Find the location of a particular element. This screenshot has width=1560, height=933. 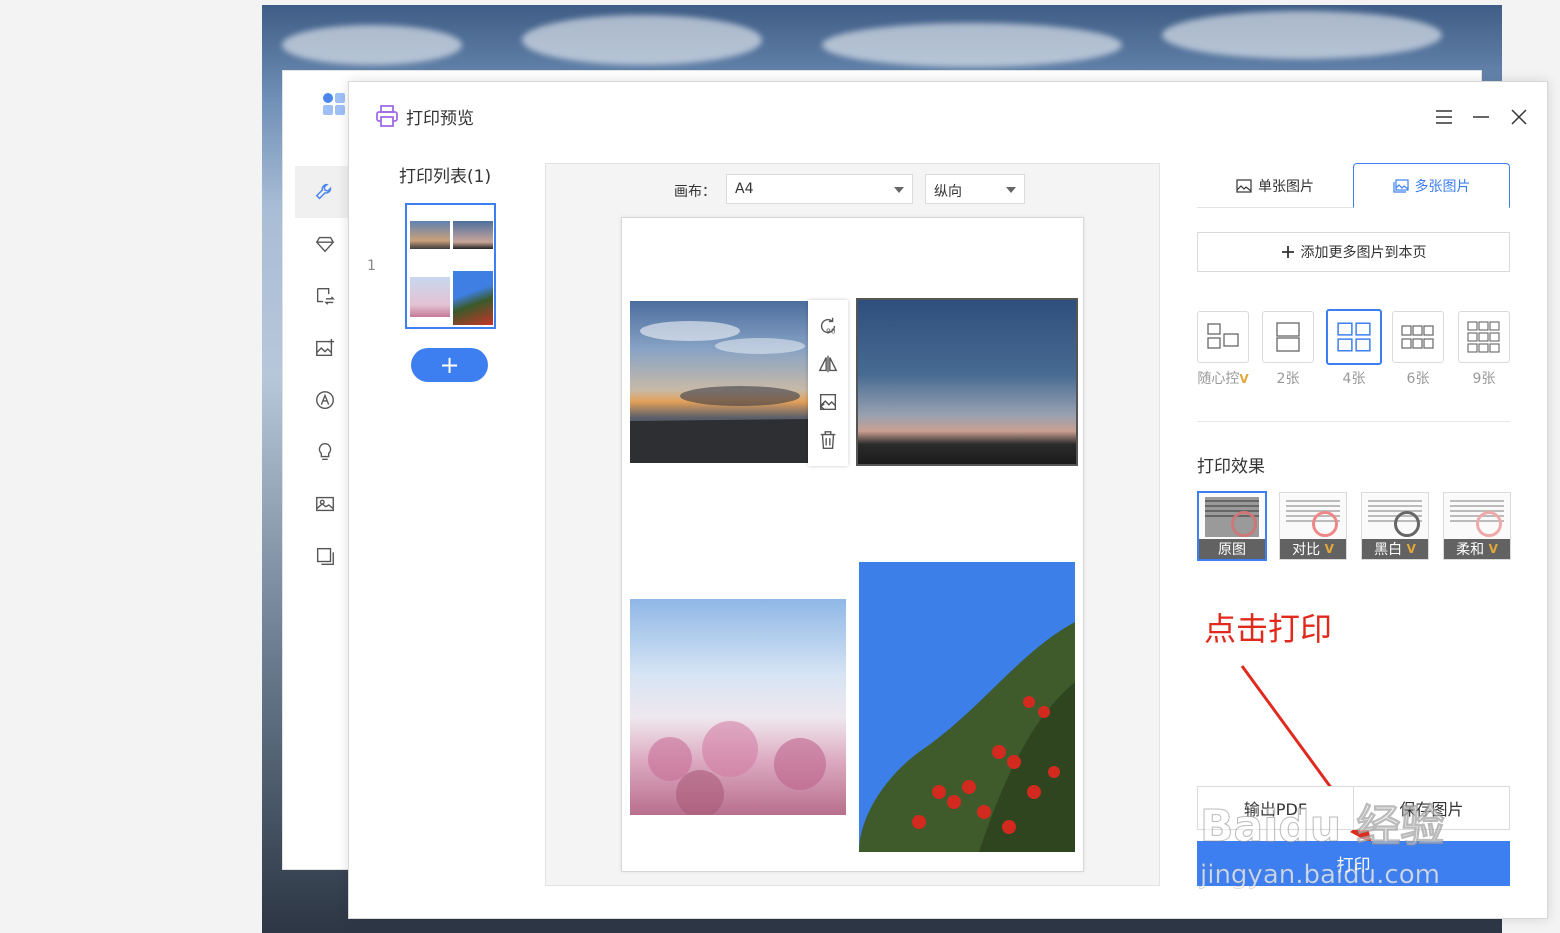

svg-text: 90 is located at coordinates (831, 330).